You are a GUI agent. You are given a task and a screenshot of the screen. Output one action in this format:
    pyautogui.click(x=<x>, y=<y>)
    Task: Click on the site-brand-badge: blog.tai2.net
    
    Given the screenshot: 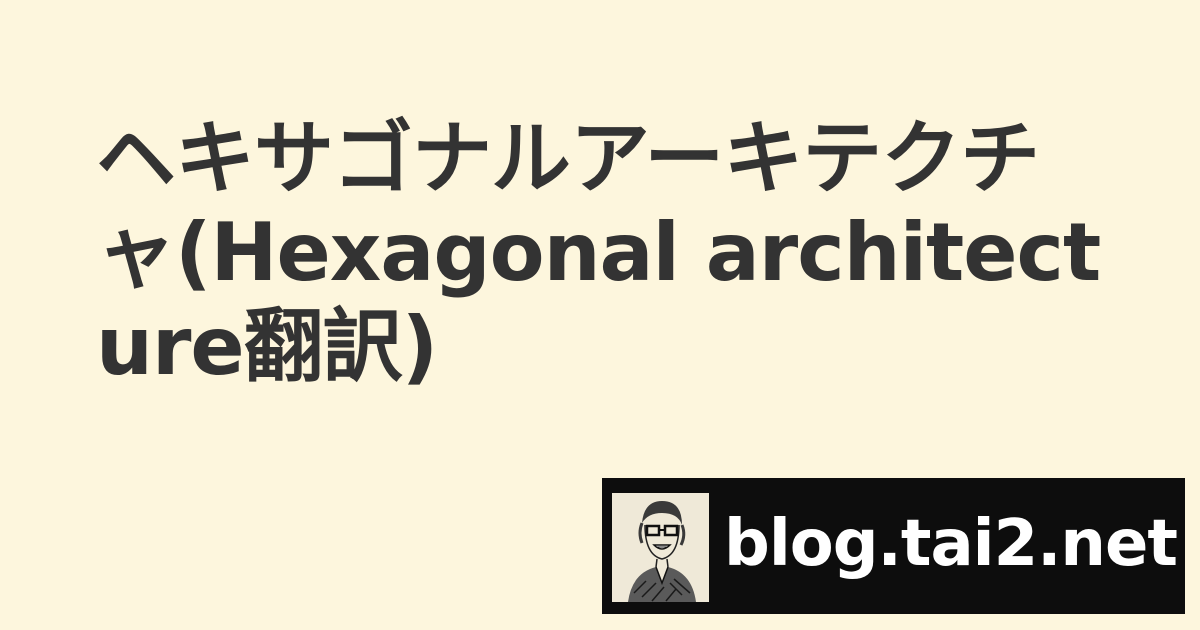 What is the action you would take?
    pyautogui.click(x=893, y=546)
    